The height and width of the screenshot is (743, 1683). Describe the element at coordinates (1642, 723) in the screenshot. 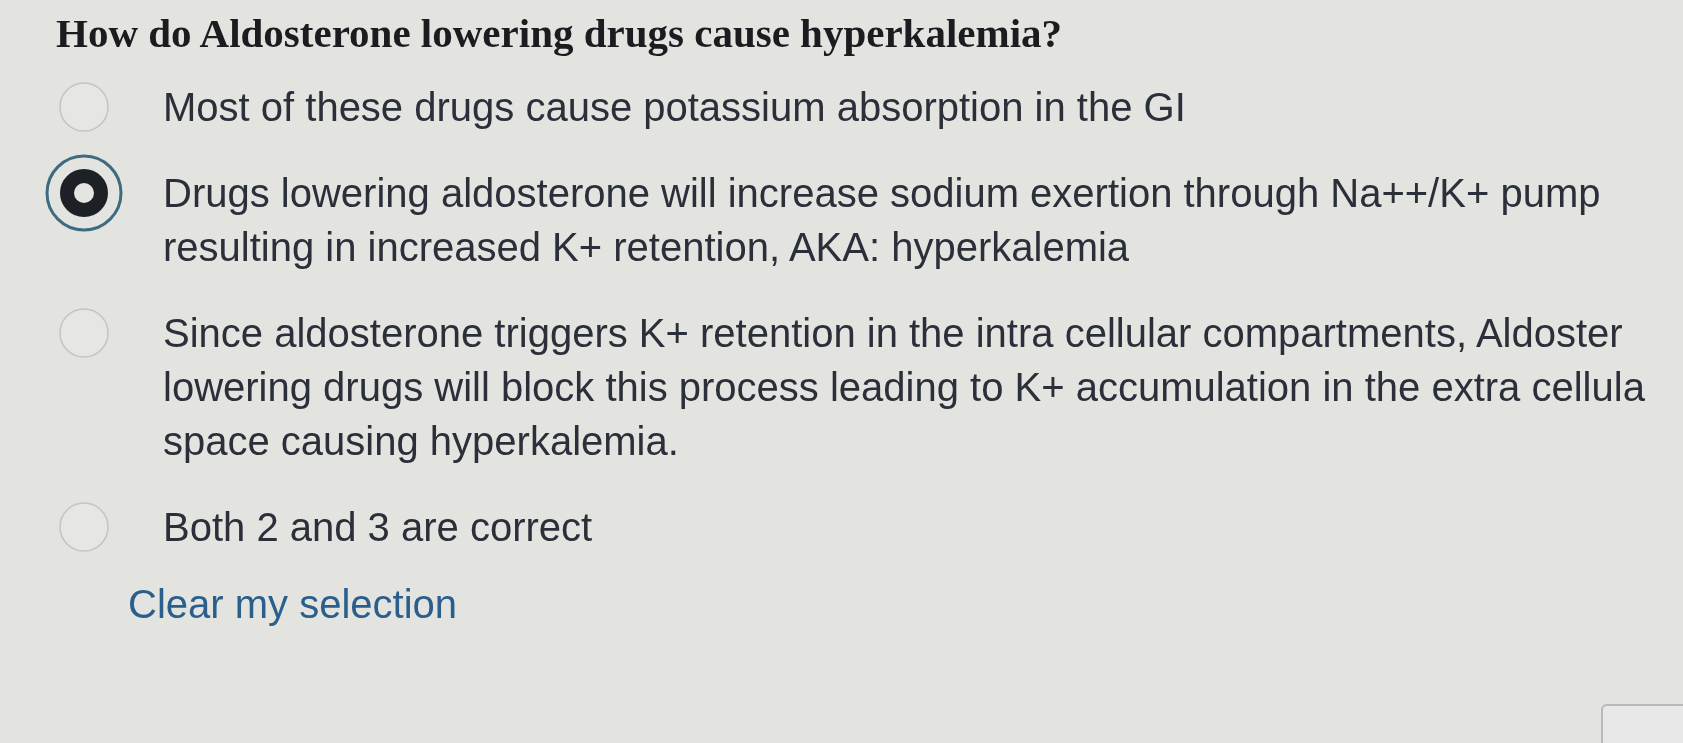

I see `partial-button` at that location.